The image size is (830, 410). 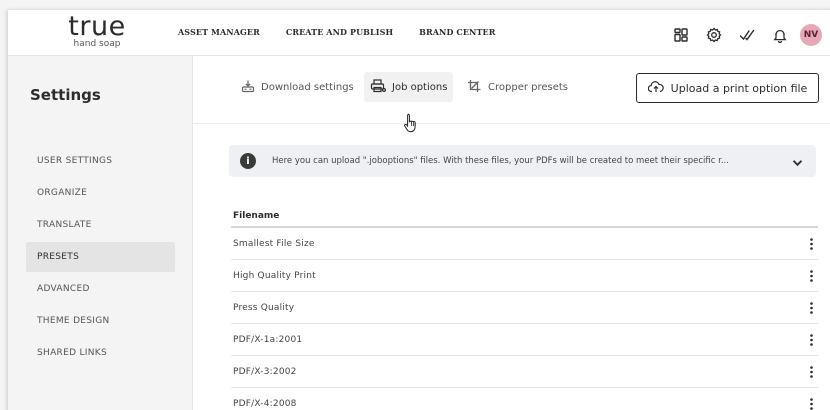 What do you see at coordinates (219, 32) in the screenshot?
I see `nav-asset-manager: ASSET MANAGER` at bounding box center [219, 32].